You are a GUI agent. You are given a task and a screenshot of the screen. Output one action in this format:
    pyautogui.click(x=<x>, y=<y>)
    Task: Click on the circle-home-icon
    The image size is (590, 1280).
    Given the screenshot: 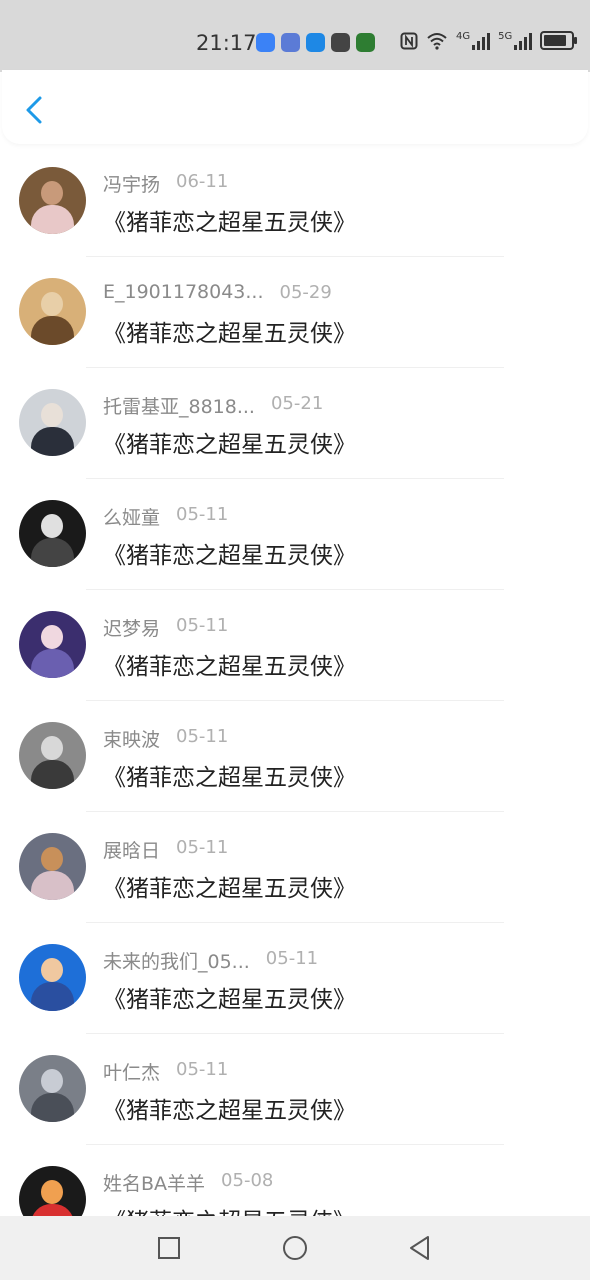 What is the action you would take?
    pyautogui.click(x=295, y=1248)
    